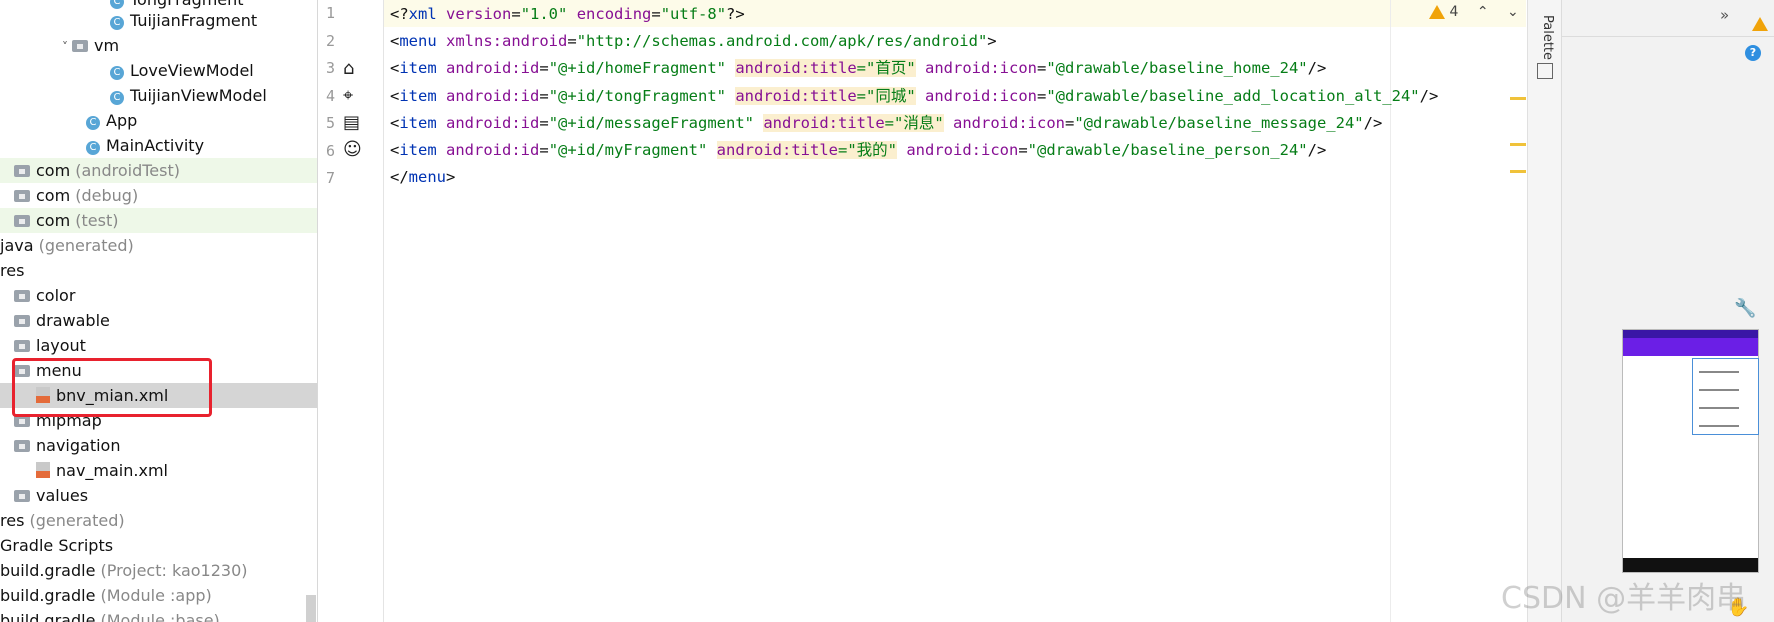 The width and height of the screenshot is (1774, 622). What do you see at coordinates (992, 41) in the screenshot?
I see `code-token: >` at bounding box center [992, 41].